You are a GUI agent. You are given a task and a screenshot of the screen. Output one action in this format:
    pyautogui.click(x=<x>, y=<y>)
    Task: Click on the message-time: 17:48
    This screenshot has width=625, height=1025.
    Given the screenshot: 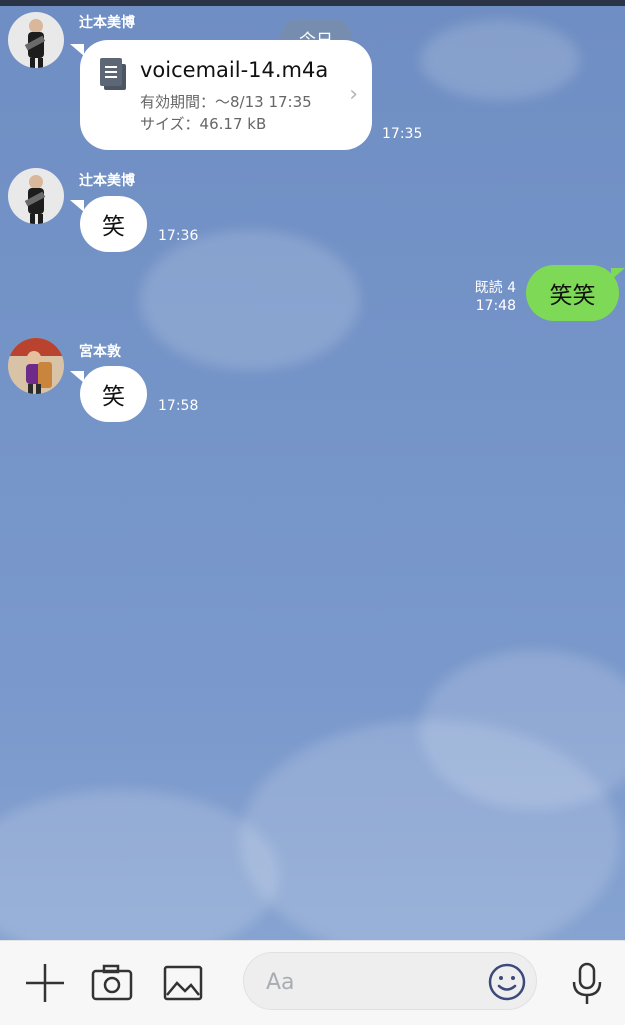 What is the action you would take?
    pyautogui.click(x=495, y=306)
    